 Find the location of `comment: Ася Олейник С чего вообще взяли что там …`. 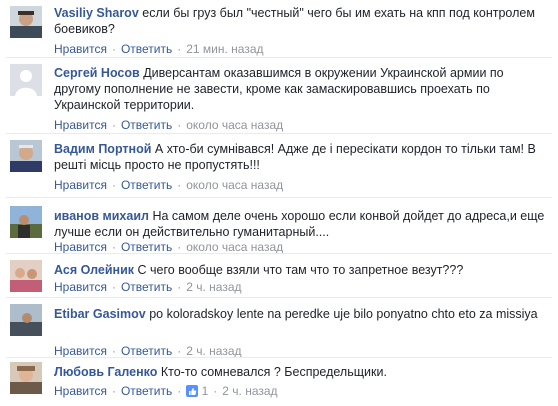

comment: Ася Олейник С чего вообще взяли что там … is located at coordinates (279, 275).